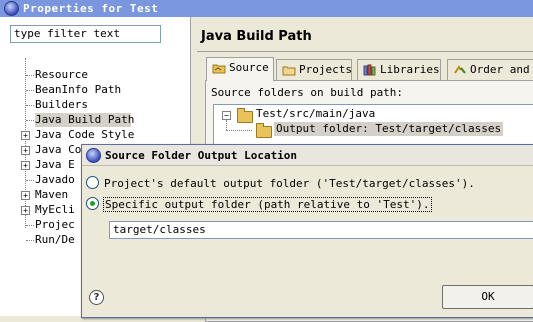 Image resolution: width=533 pixels, height=322 pixels. Describe the element at coordinates (85, 34) in the screenshot. I see `filter-input: type filter text` at that location.